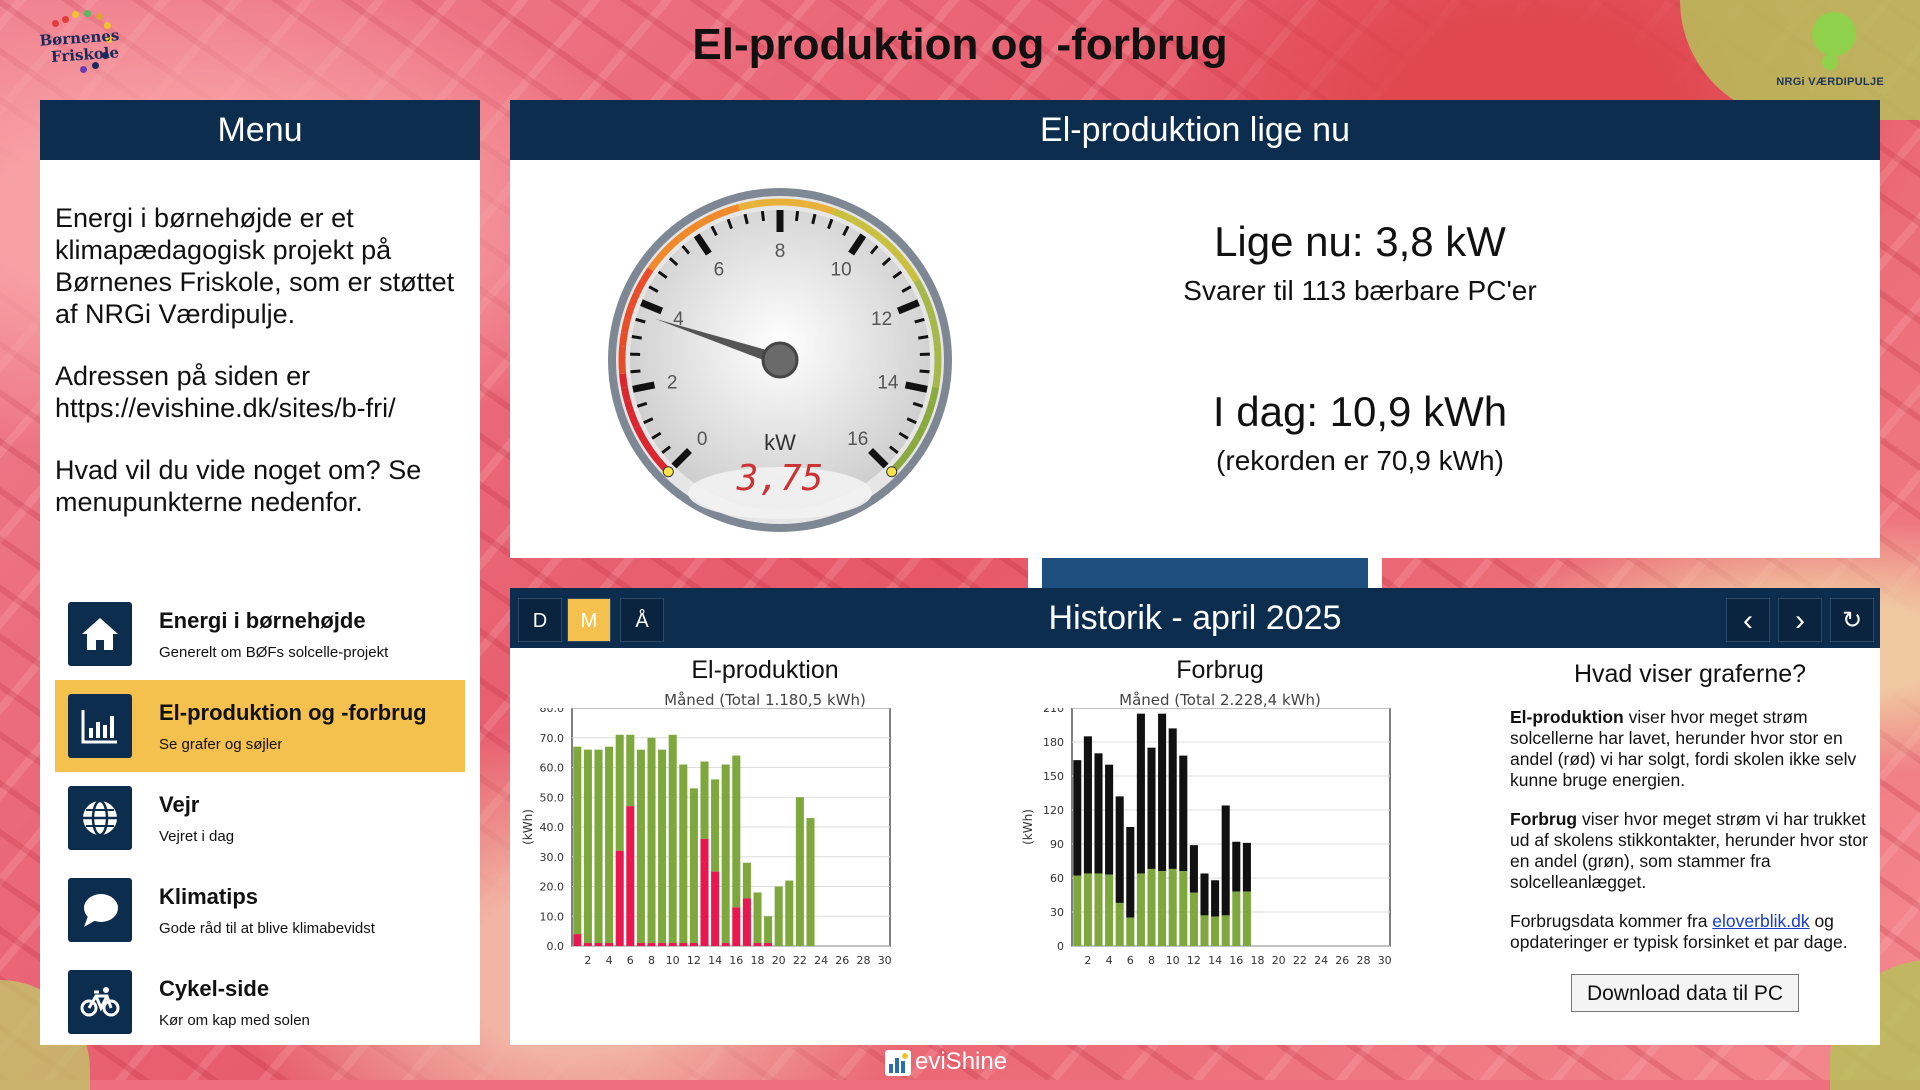 The image size is (1920, 1090). I want to click on today-energy: I dag: 10,9 kWh, so click(1360, 412).